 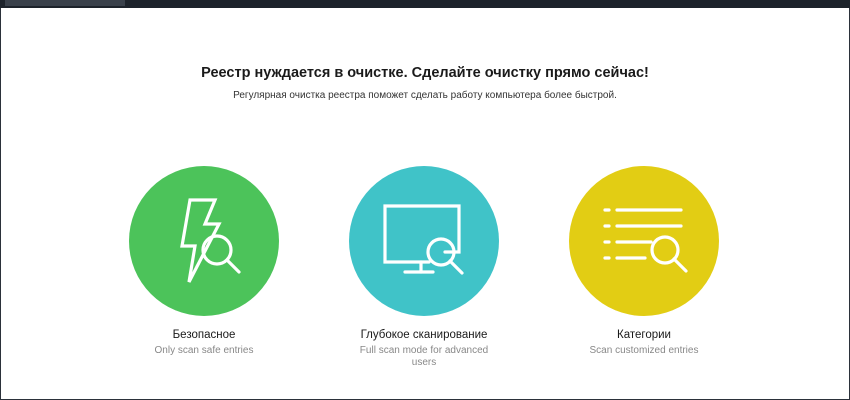 I want to click on scan-option-safe-circle, so click(x=204, y=241).